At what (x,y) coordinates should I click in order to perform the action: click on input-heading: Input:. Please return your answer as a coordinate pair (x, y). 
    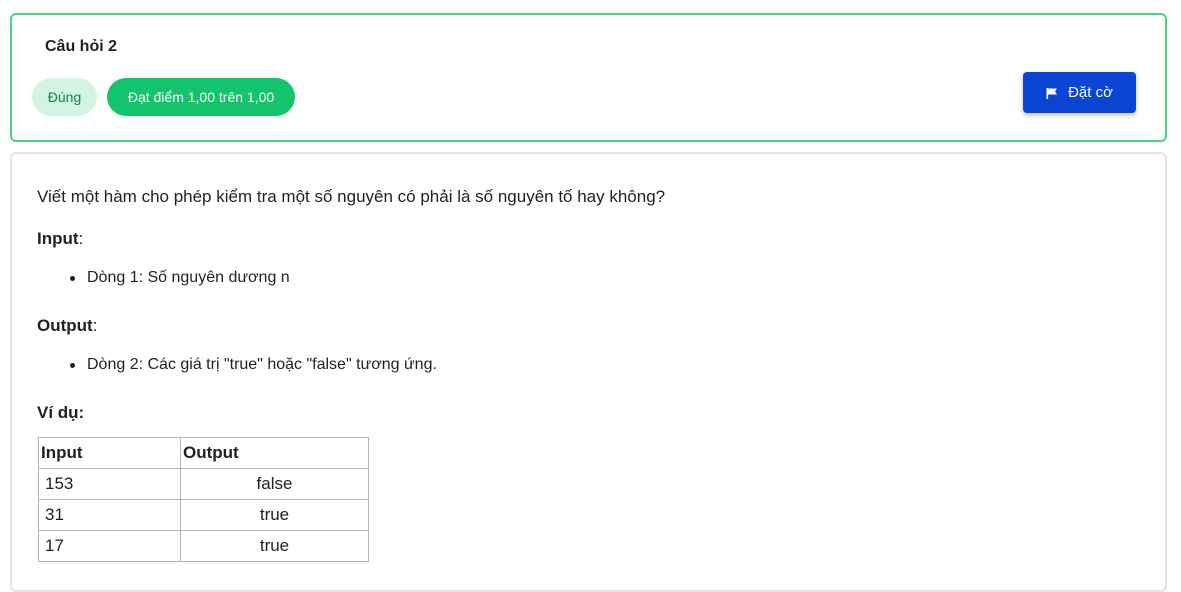
    Looking at the image, I should click on (60, 238).